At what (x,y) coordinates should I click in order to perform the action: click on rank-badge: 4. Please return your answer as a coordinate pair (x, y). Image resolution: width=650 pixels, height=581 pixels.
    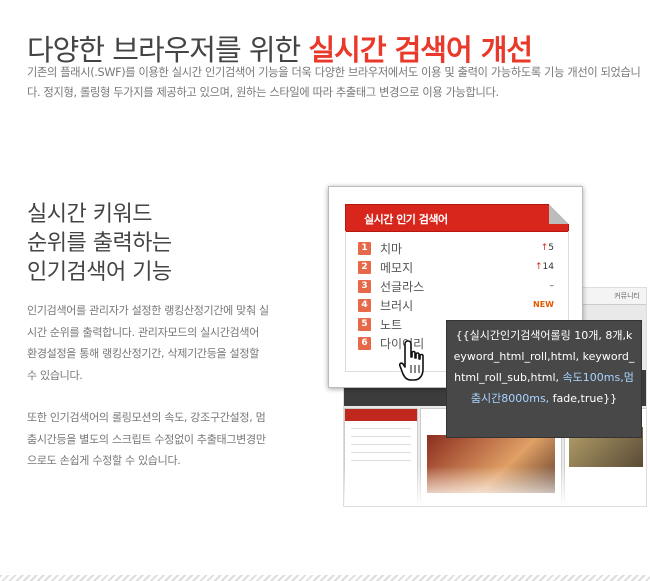
    Looking at the image, I should click on (364, 305).